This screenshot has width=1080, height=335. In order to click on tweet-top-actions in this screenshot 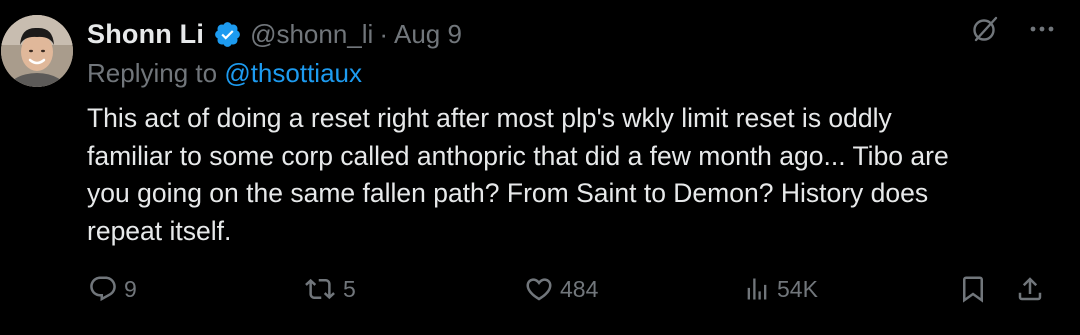, I will do `click(1012, 29)`.